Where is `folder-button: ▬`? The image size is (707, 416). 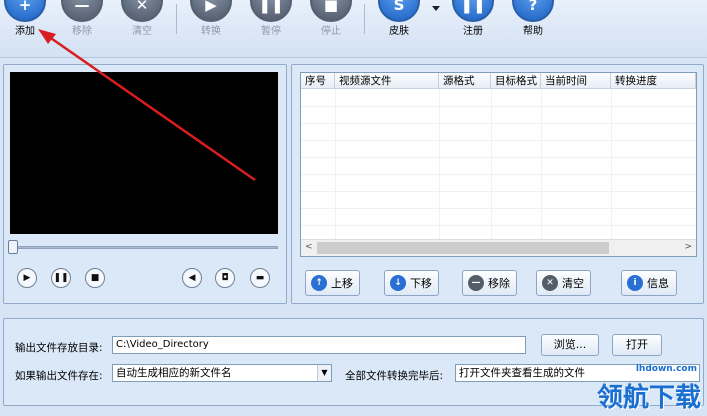 folder-button: ▬ is located at coordinates (260, 278).